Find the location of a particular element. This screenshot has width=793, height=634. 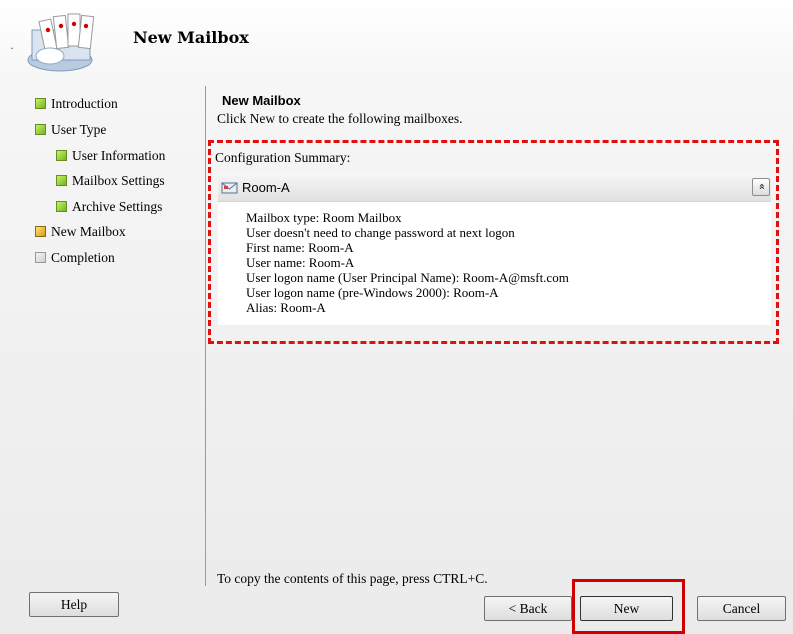

mailbox-stack-icon is located at coordinates (61, 42).